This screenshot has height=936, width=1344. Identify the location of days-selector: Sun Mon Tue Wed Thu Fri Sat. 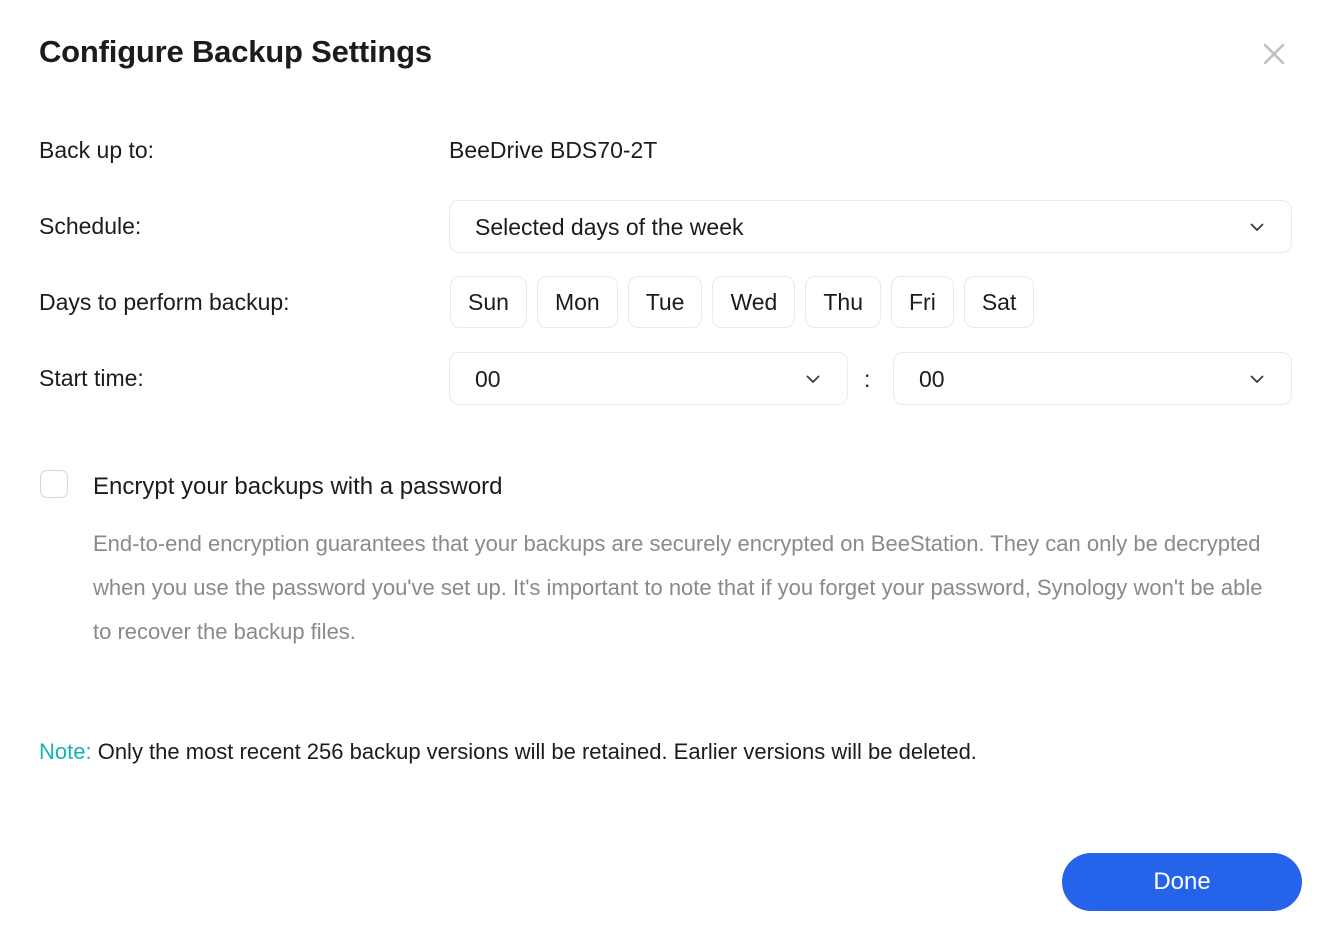
(742, 302).